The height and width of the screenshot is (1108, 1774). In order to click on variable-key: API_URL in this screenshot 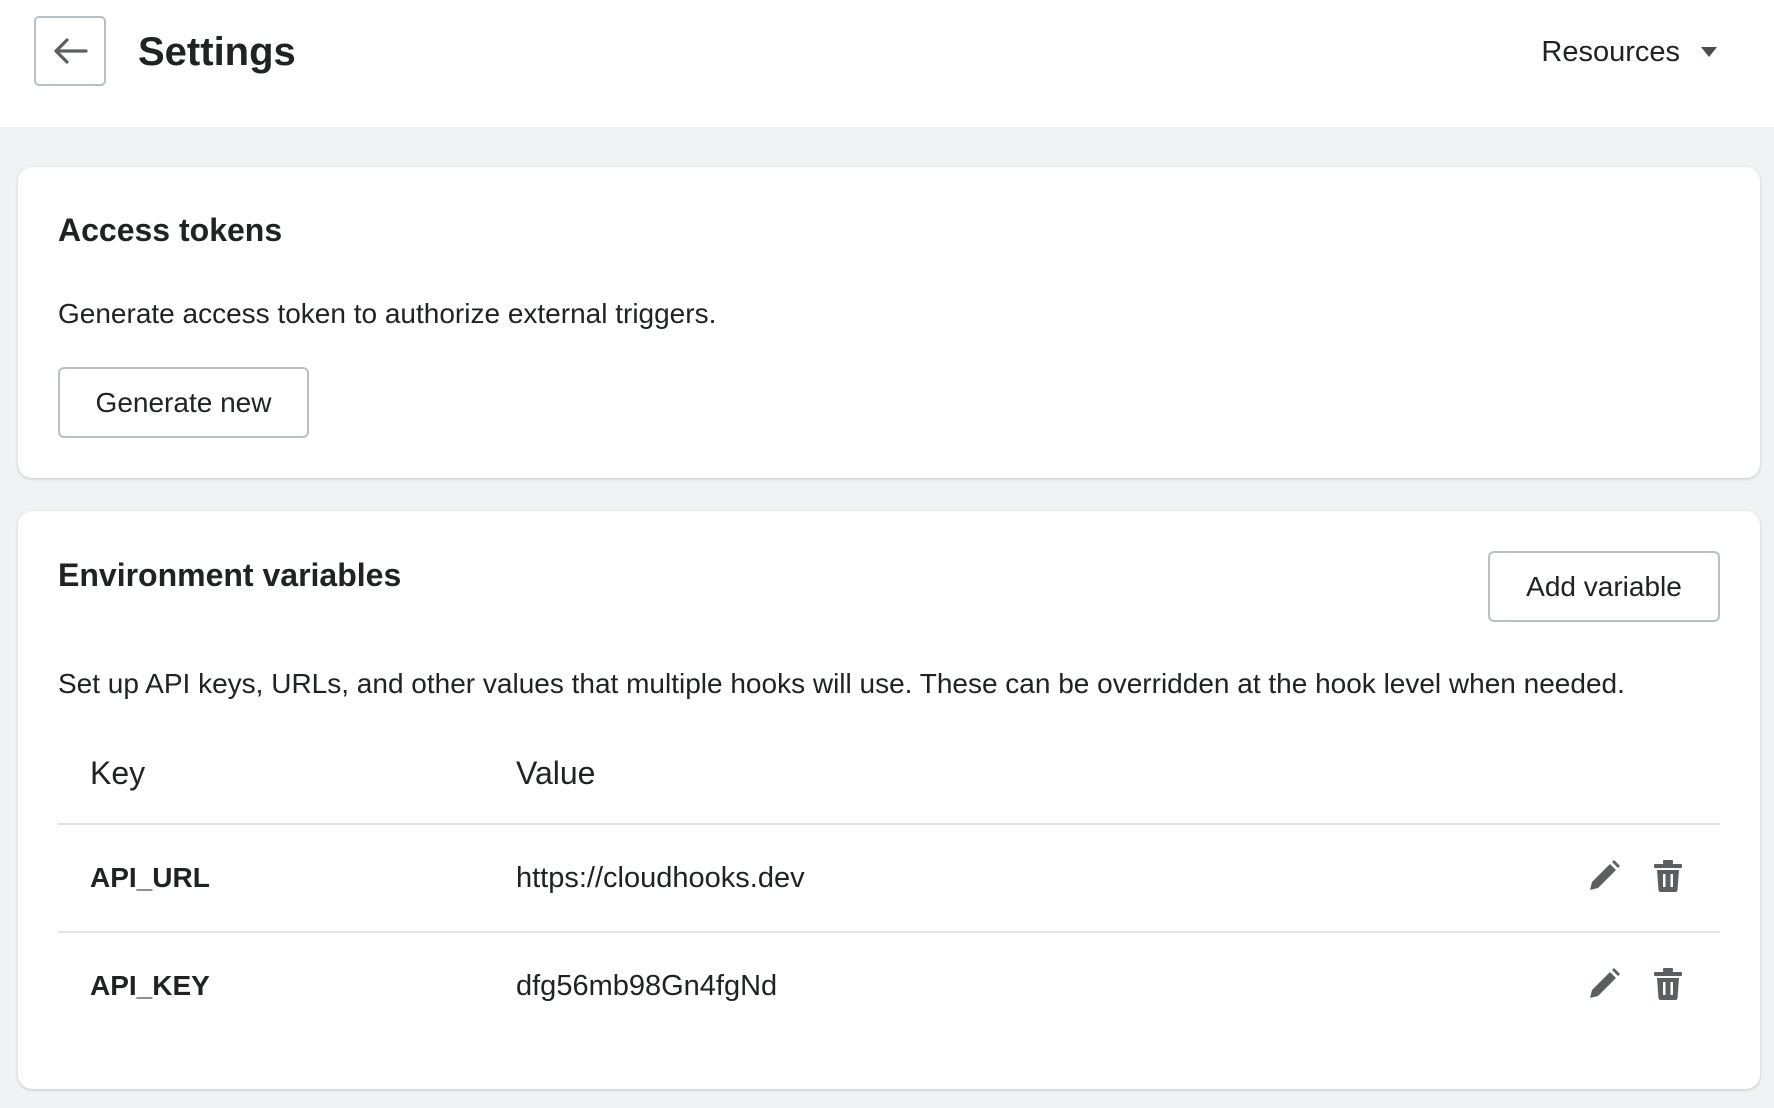, I will do `click(150, 877)`.